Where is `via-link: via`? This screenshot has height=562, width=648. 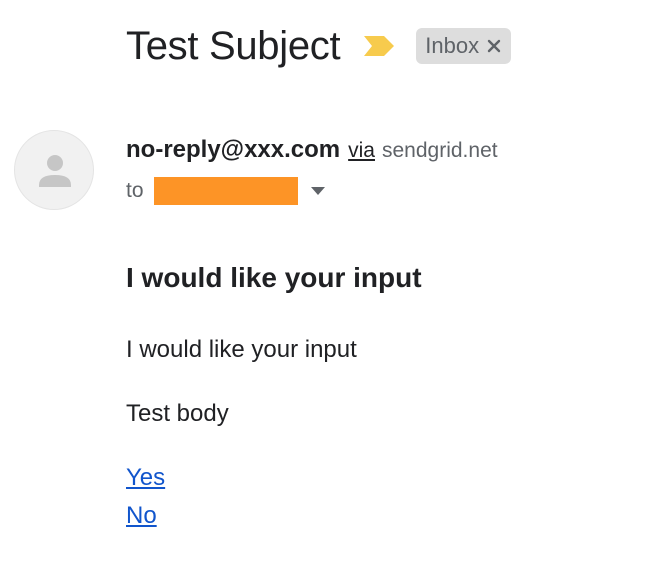
via-link: via is located at coordinates (361, 151).